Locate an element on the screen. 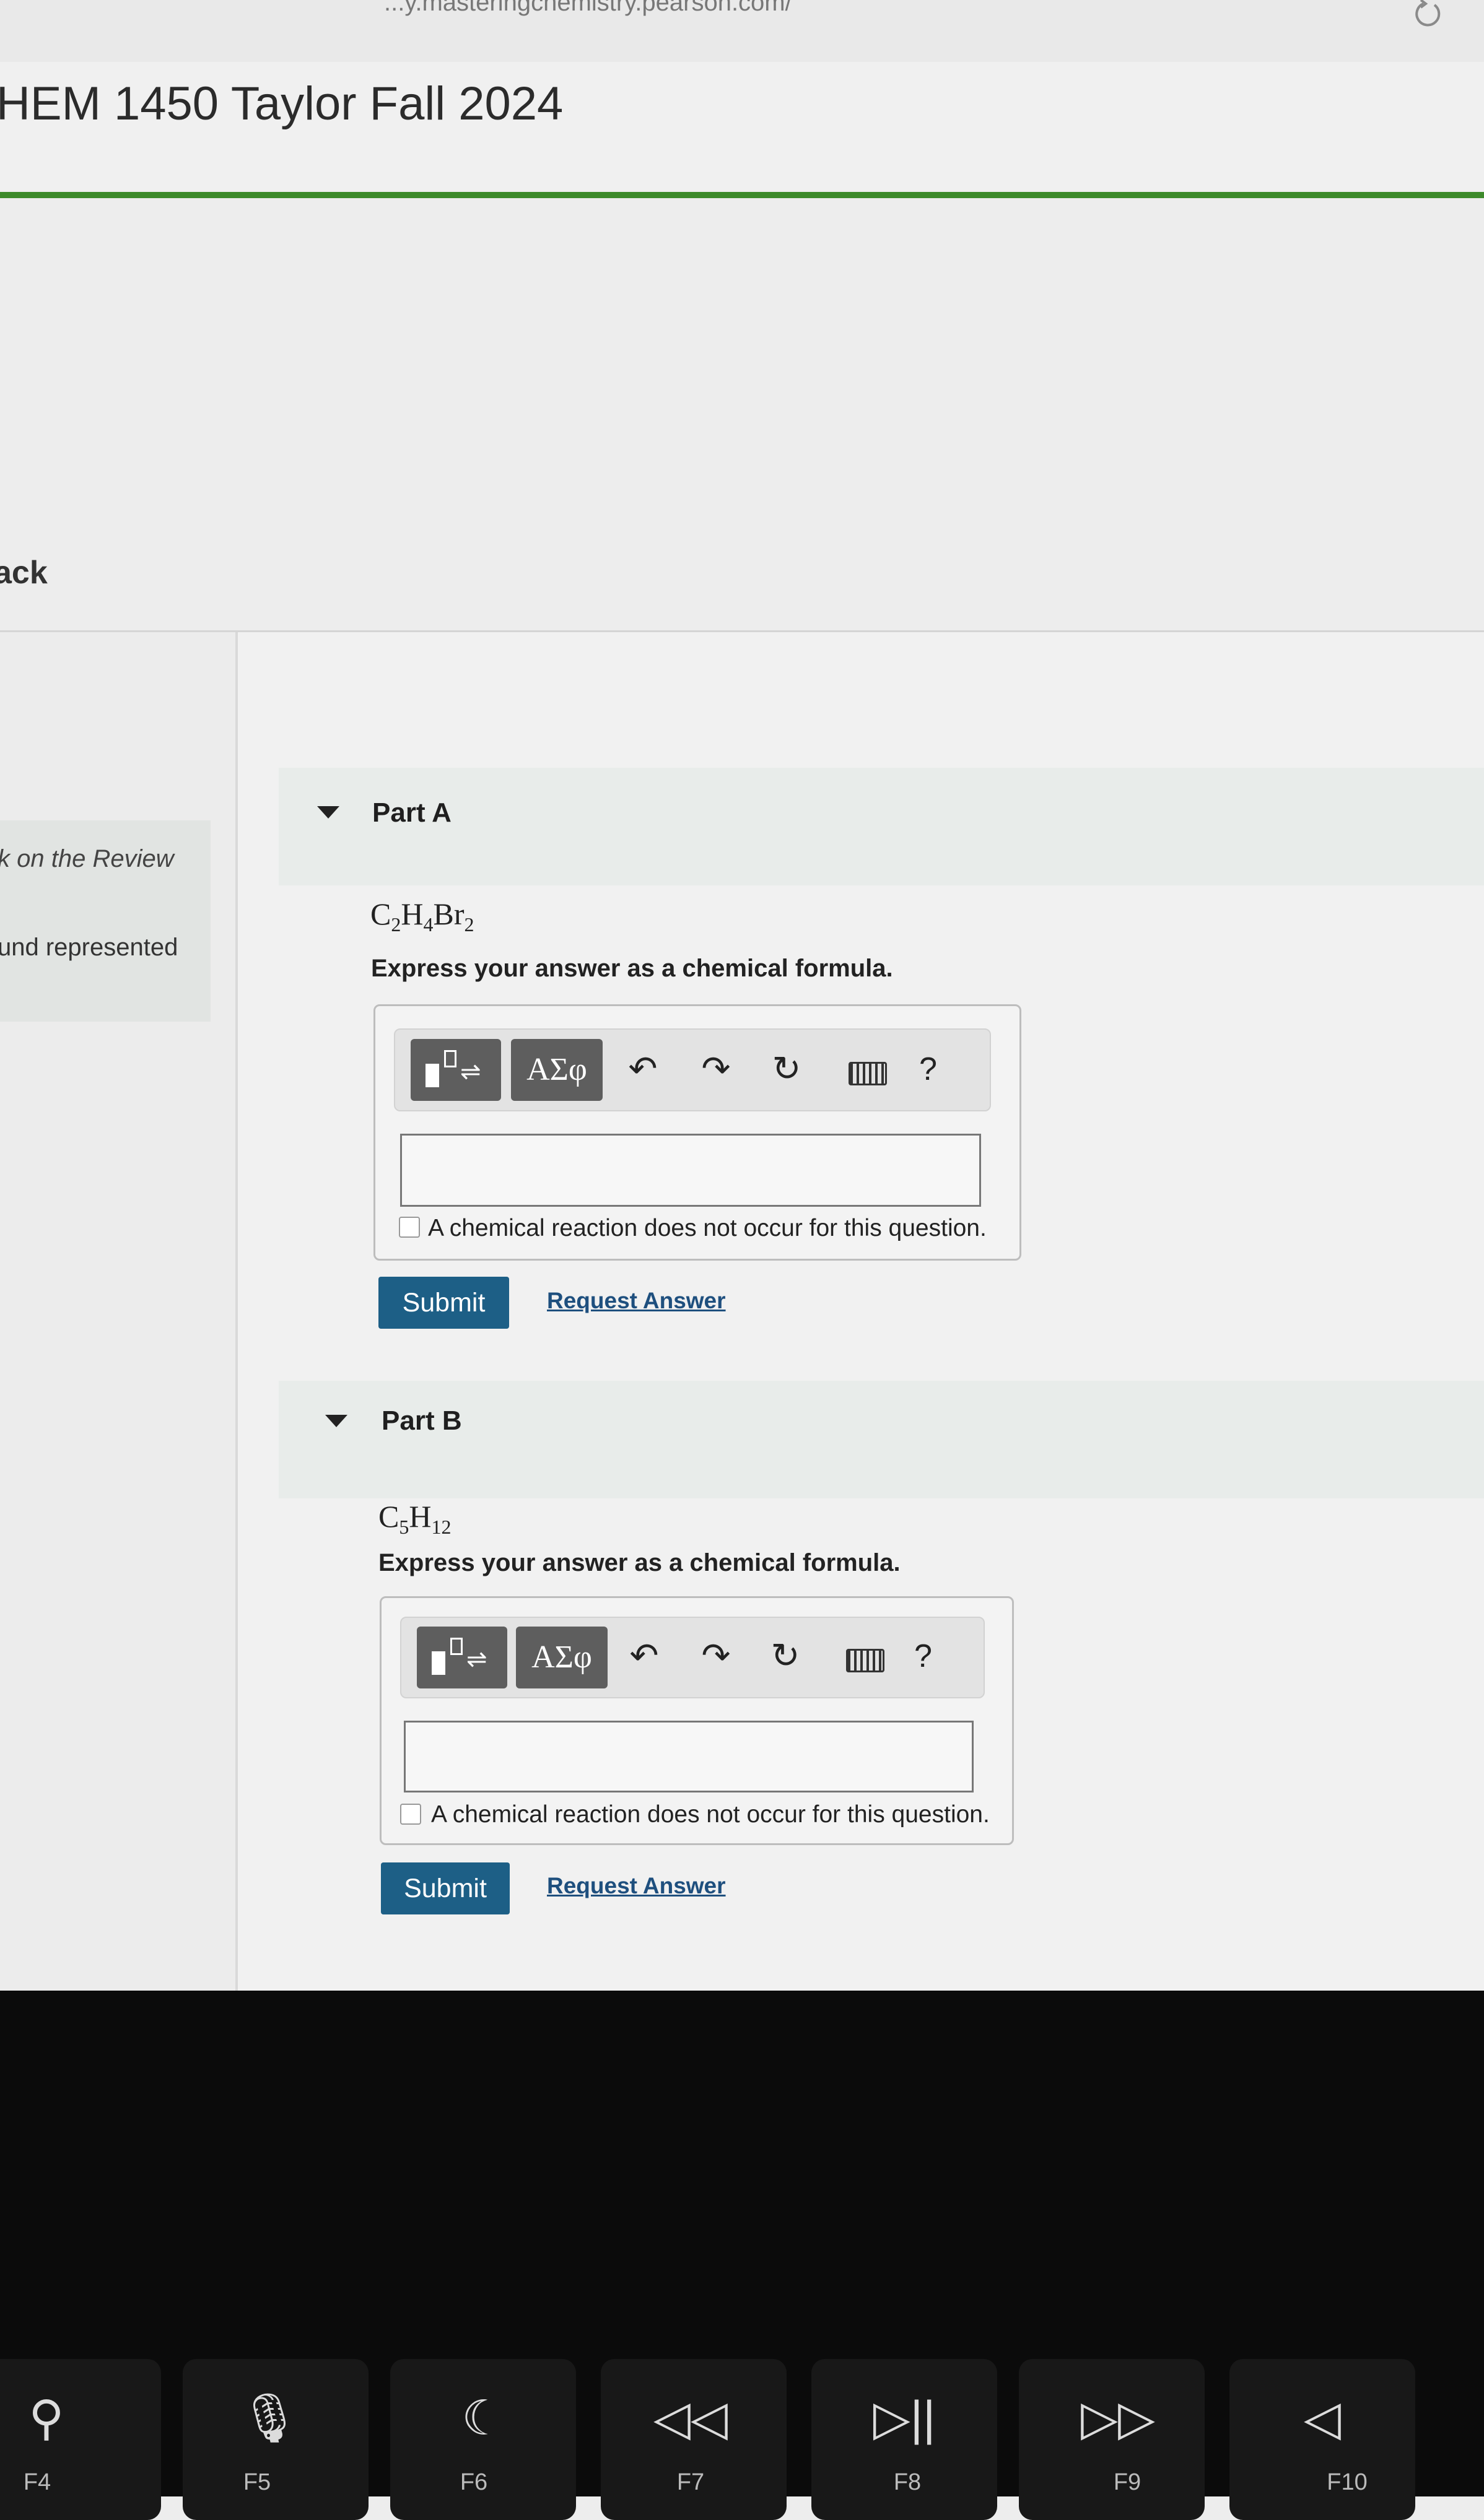 The width and height of the screenshot is (1484, 2520). key-f5-label: F5 is located at coordinates (257, 2482).